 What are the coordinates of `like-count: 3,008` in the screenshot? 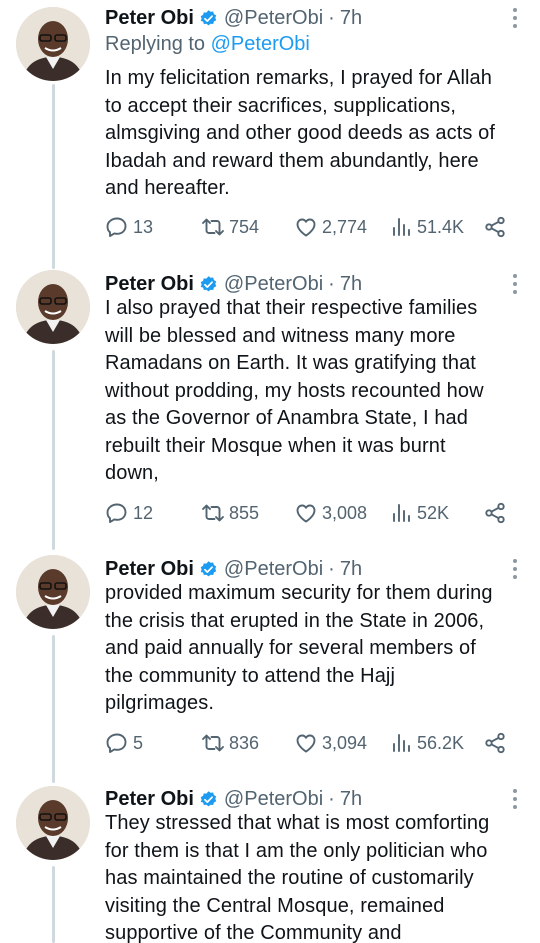 It's located at (345, 512).